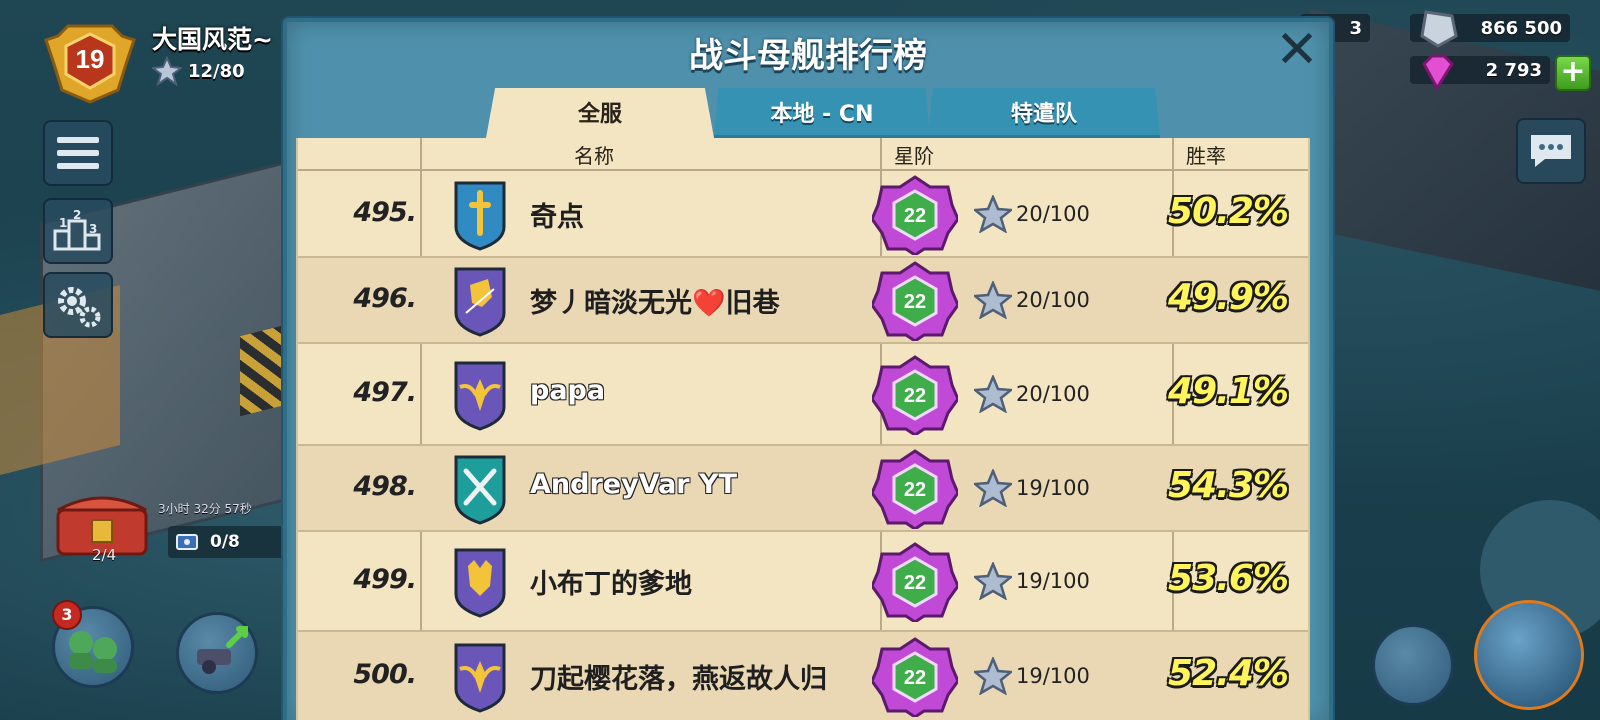 The height and width of the screenshot is (720, 1600). I want to click on table-row: 499. 小布丁的爹地 22 19/100 53.6%, so click(803, 582).